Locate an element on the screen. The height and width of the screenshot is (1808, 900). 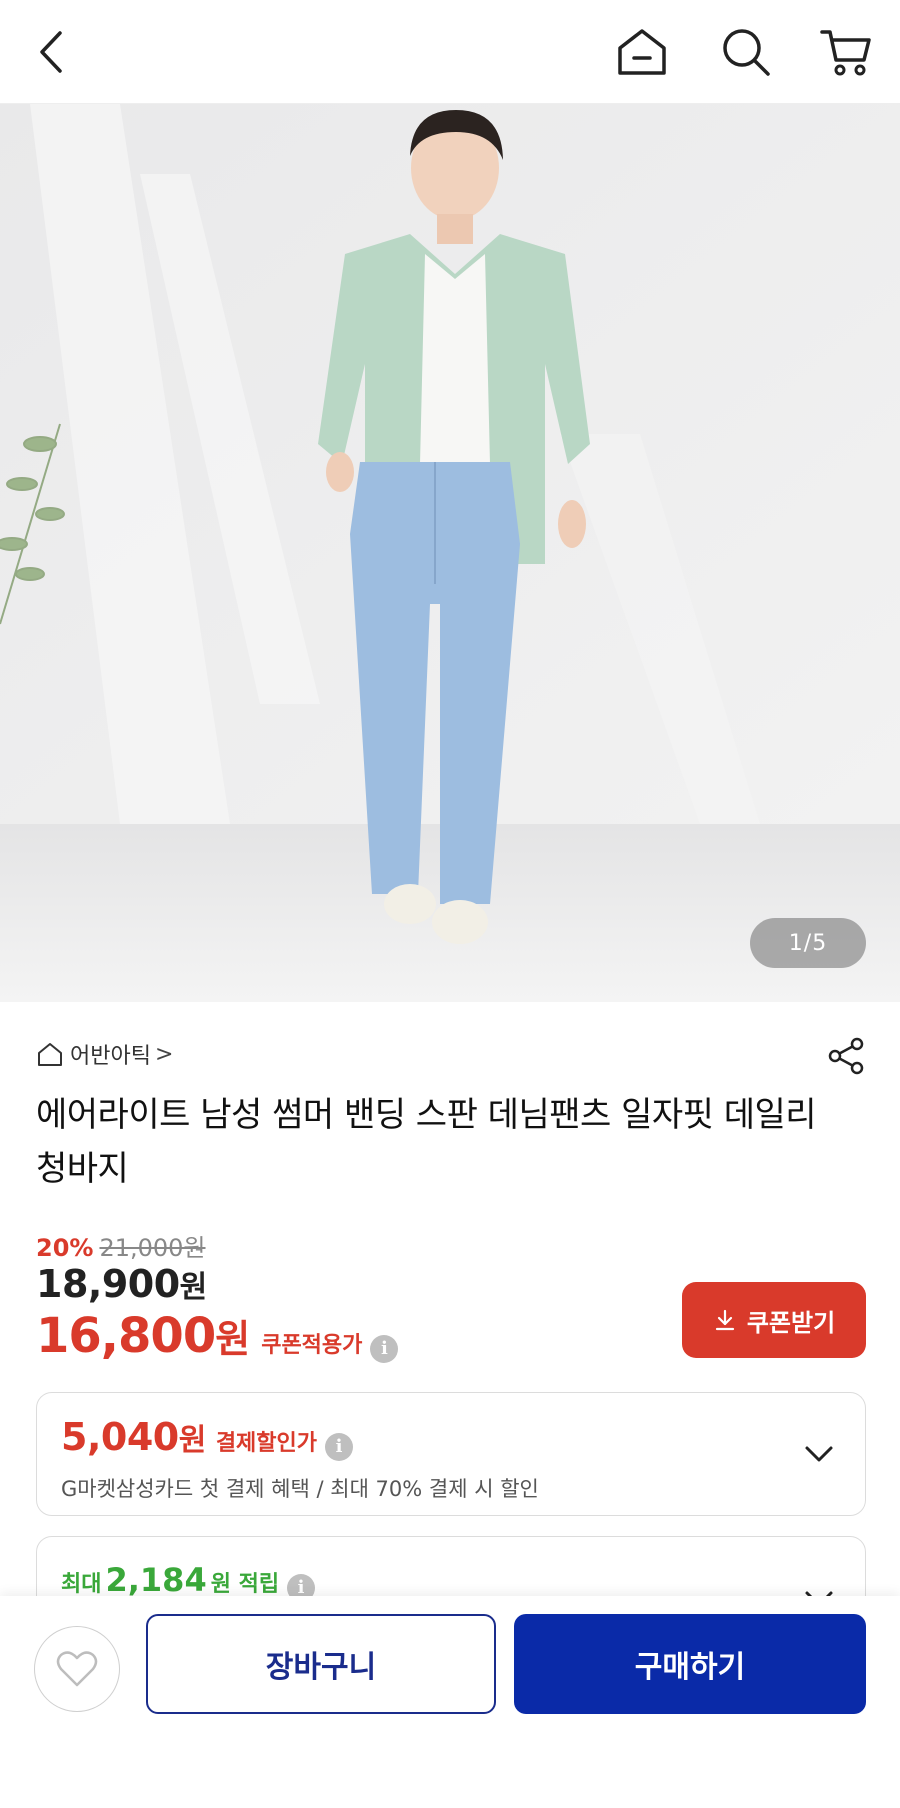
chevron-left-icon is located at coordinates (51, 52).